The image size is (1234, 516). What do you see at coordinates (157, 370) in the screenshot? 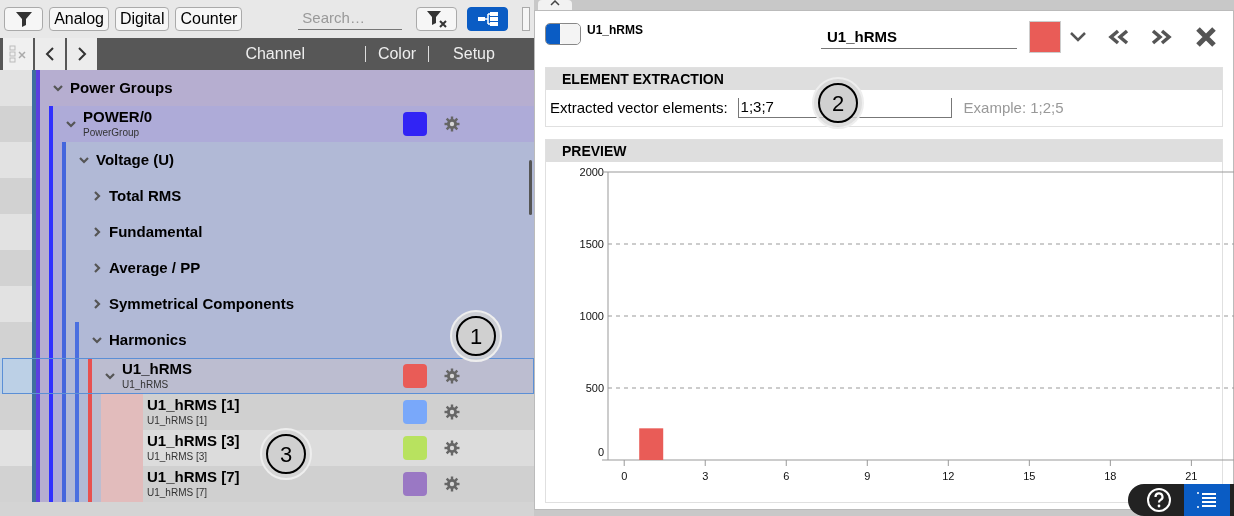
I see `tree-item-label: U1_hRMS` at bounding box center [157, 370].